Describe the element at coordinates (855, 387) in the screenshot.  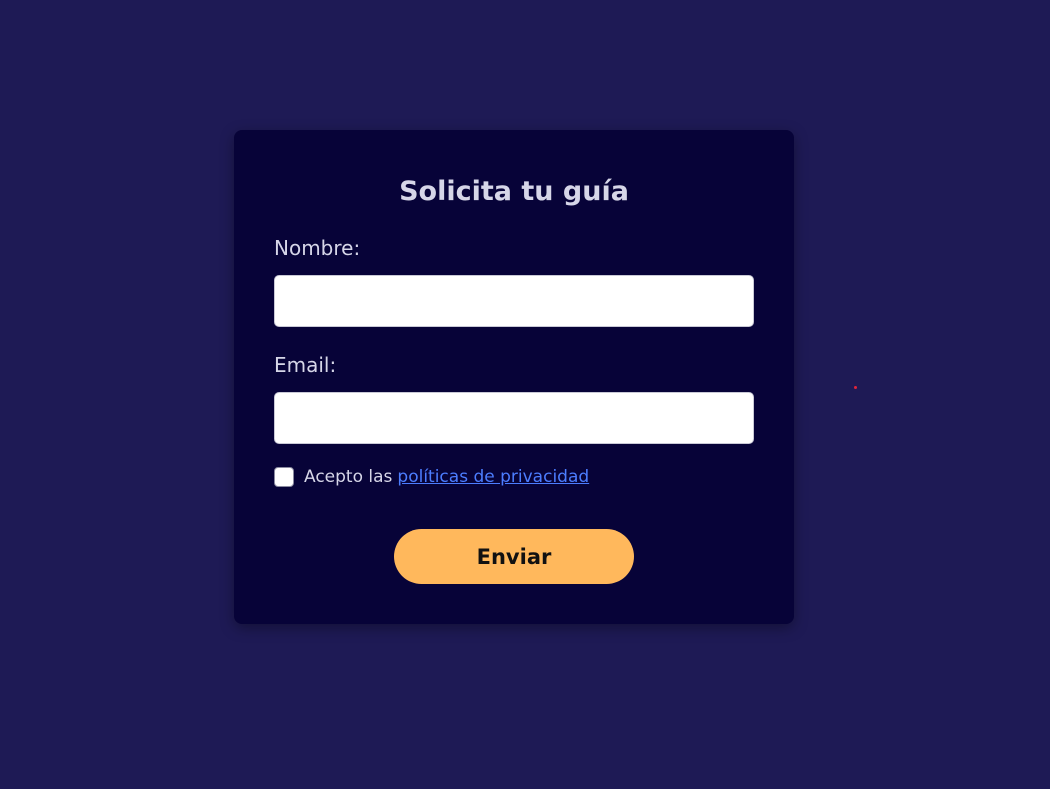
I see `red-dot` at that location.